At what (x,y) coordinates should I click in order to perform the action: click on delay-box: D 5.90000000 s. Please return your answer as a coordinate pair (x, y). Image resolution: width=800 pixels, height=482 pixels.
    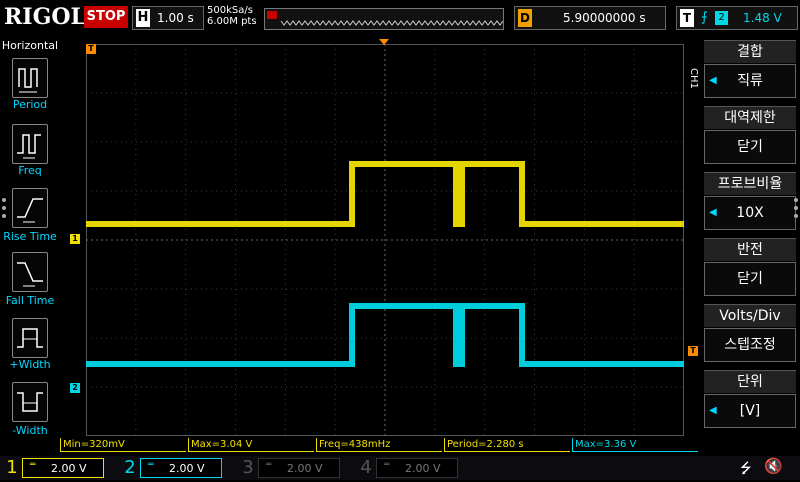
    Looking at the image, I should click on (590, 18).